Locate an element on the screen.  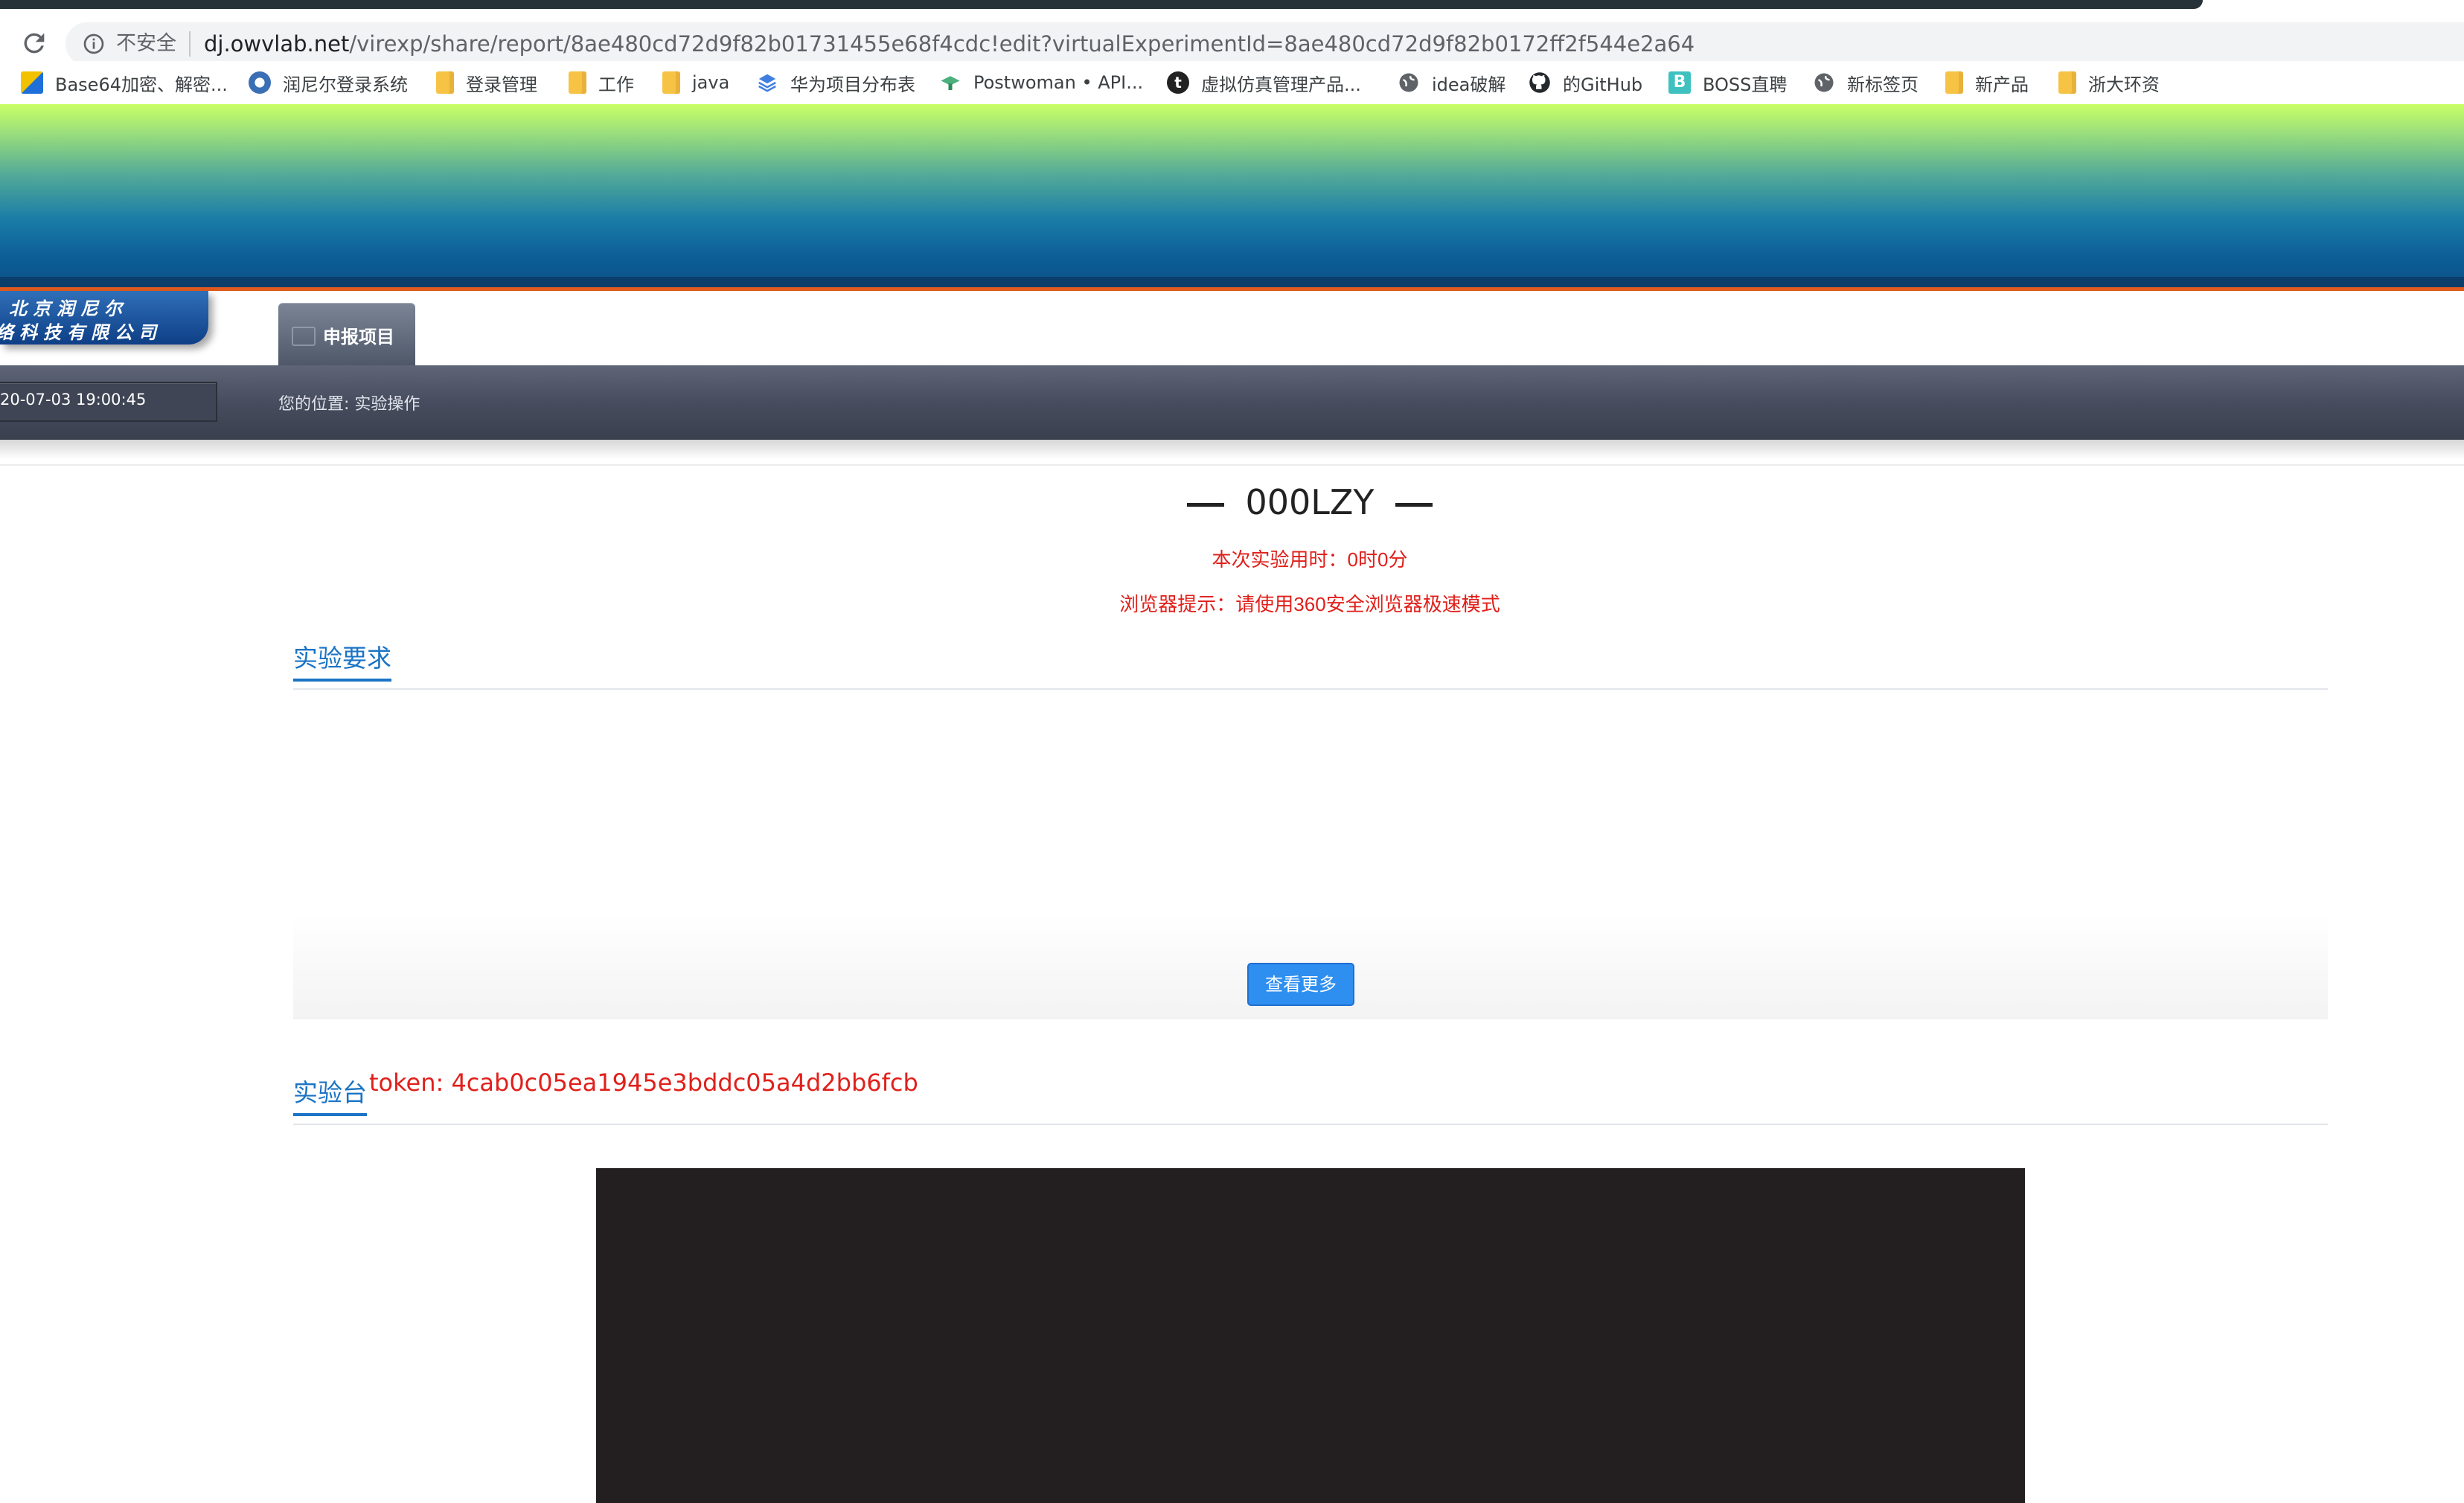
bookmark-runnier-login: 润尼尔登录系统 is located at coordinates (328, 82).